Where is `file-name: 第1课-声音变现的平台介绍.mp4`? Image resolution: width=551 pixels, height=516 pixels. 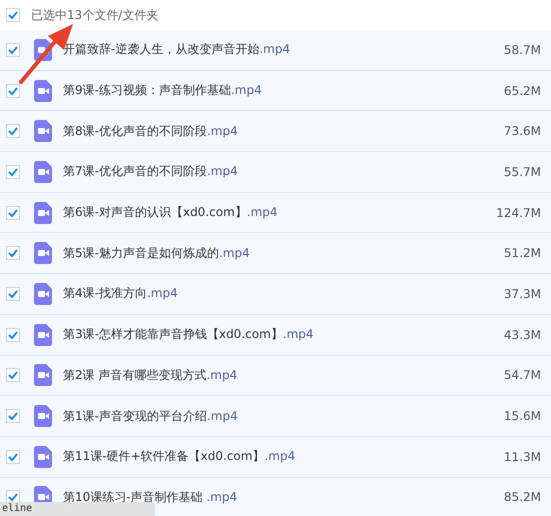 file-name: 第1课-声音变现的平台介绍.mp4 is located at coordinates (150, 416).